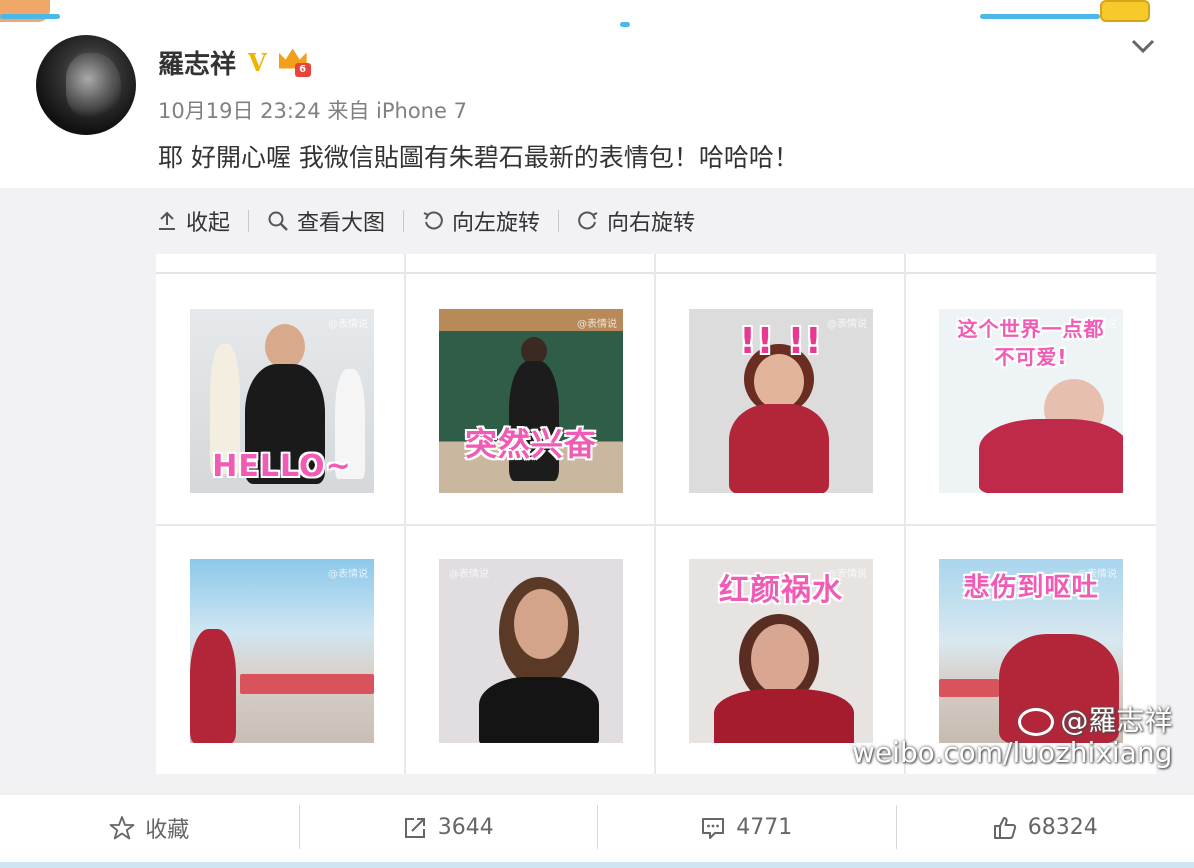 The height and width of the screenshot is (868, 1194). What do you see at coordinates (341, 223) in the screenshot?
I see `view-large-label: 查看大图` at bounding box center [341, 223].